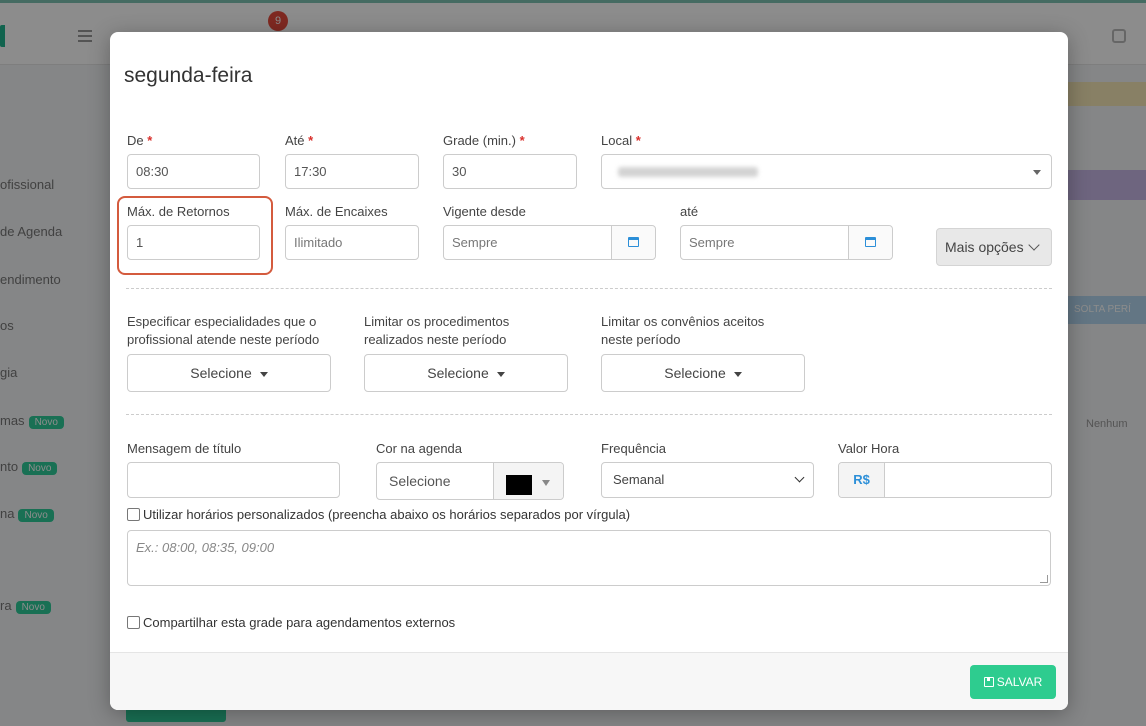 The image size is (1146, 726). Describe the element at coordinates (707, 480) in the screenshot. I see `frequencia-select: Semanal` at that location.